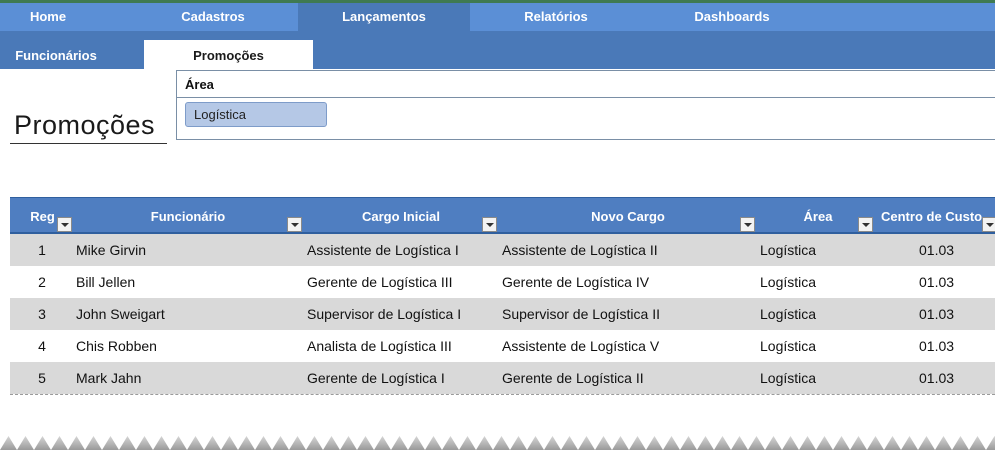  What do you see at coordinates (42, 378) in the screenshot?
I see `cell-reg: 5` at bounding box center [42, 378].